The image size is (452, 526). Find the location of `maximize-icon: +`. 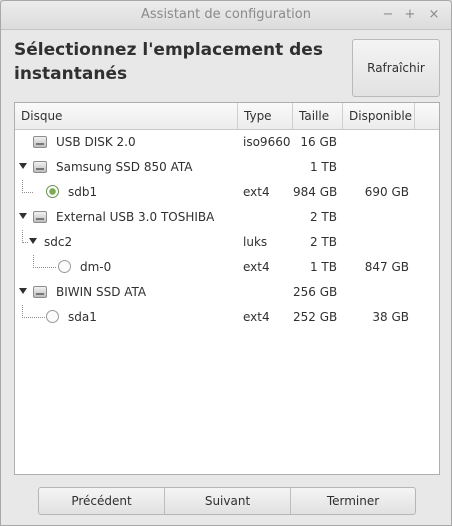

maximize-icon: + is located at coordinates (410, 15).